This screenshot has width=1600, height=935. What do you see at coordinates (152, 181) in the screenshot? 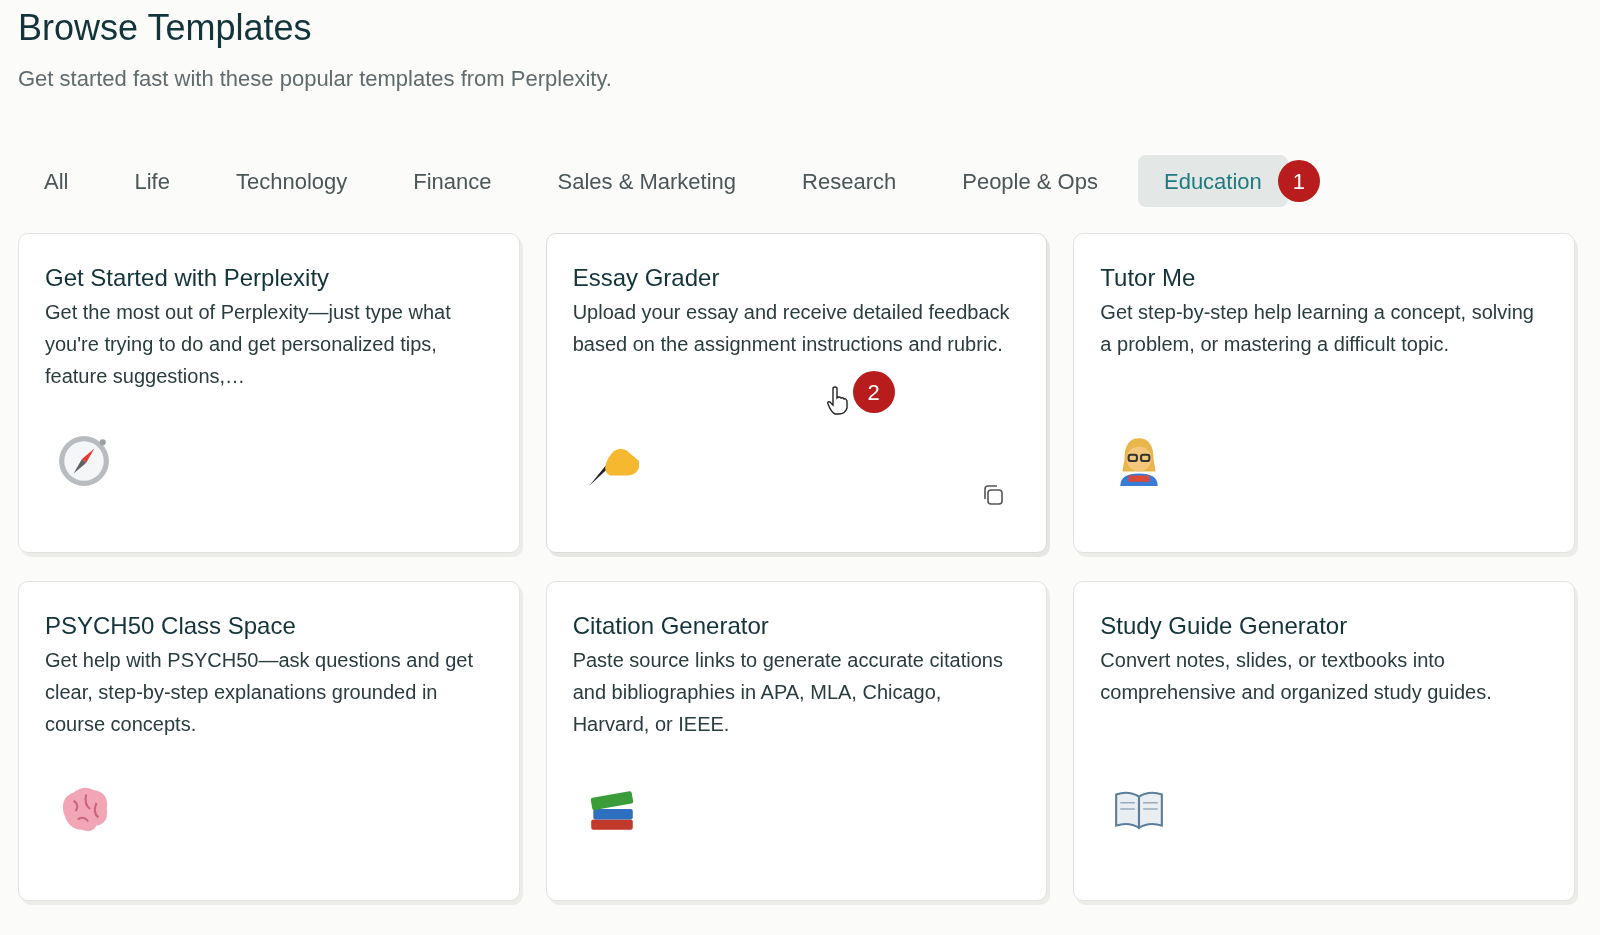
I see `category-tab: Life` at bounding box center [152, 181].